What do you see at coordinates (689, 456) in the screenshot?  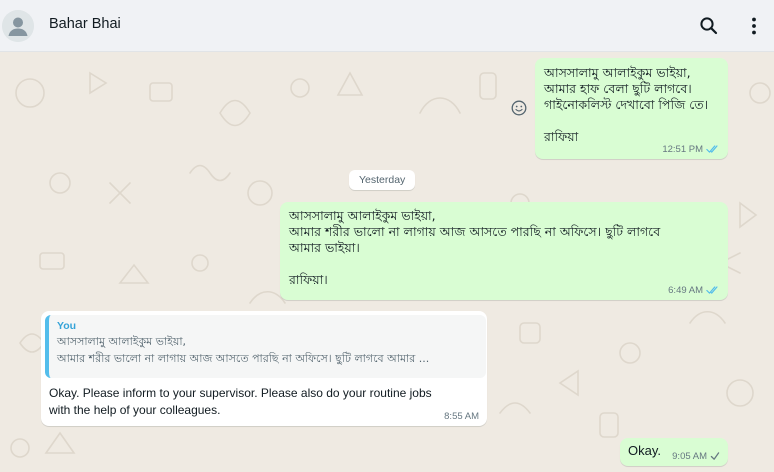 I see `message-time: 9:05 AM` at bounding box center [689, 456].